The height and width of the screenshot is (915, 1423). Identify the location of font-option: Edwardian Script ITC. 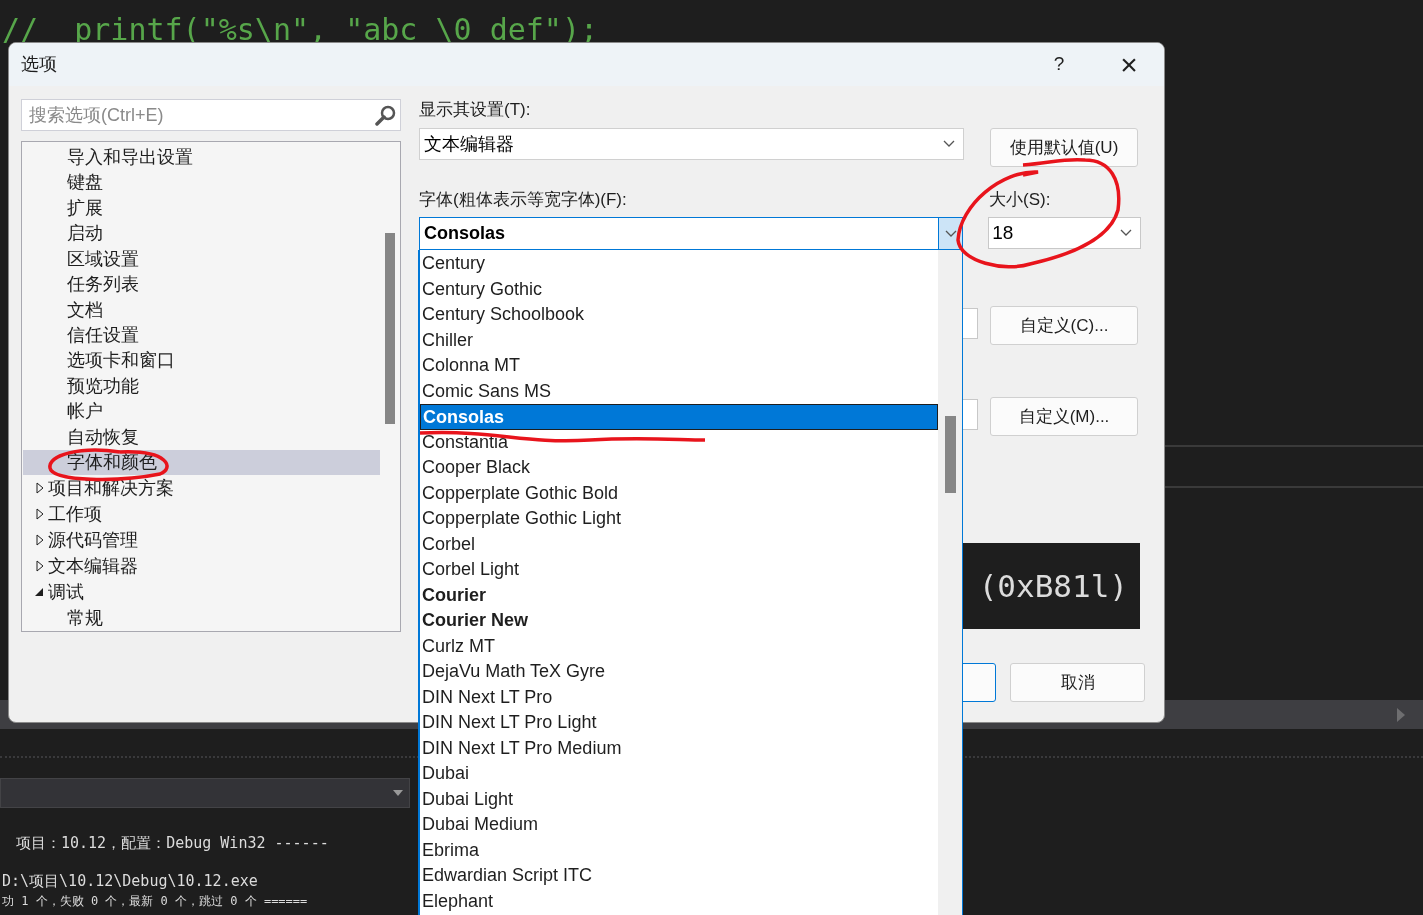
(679, 876).